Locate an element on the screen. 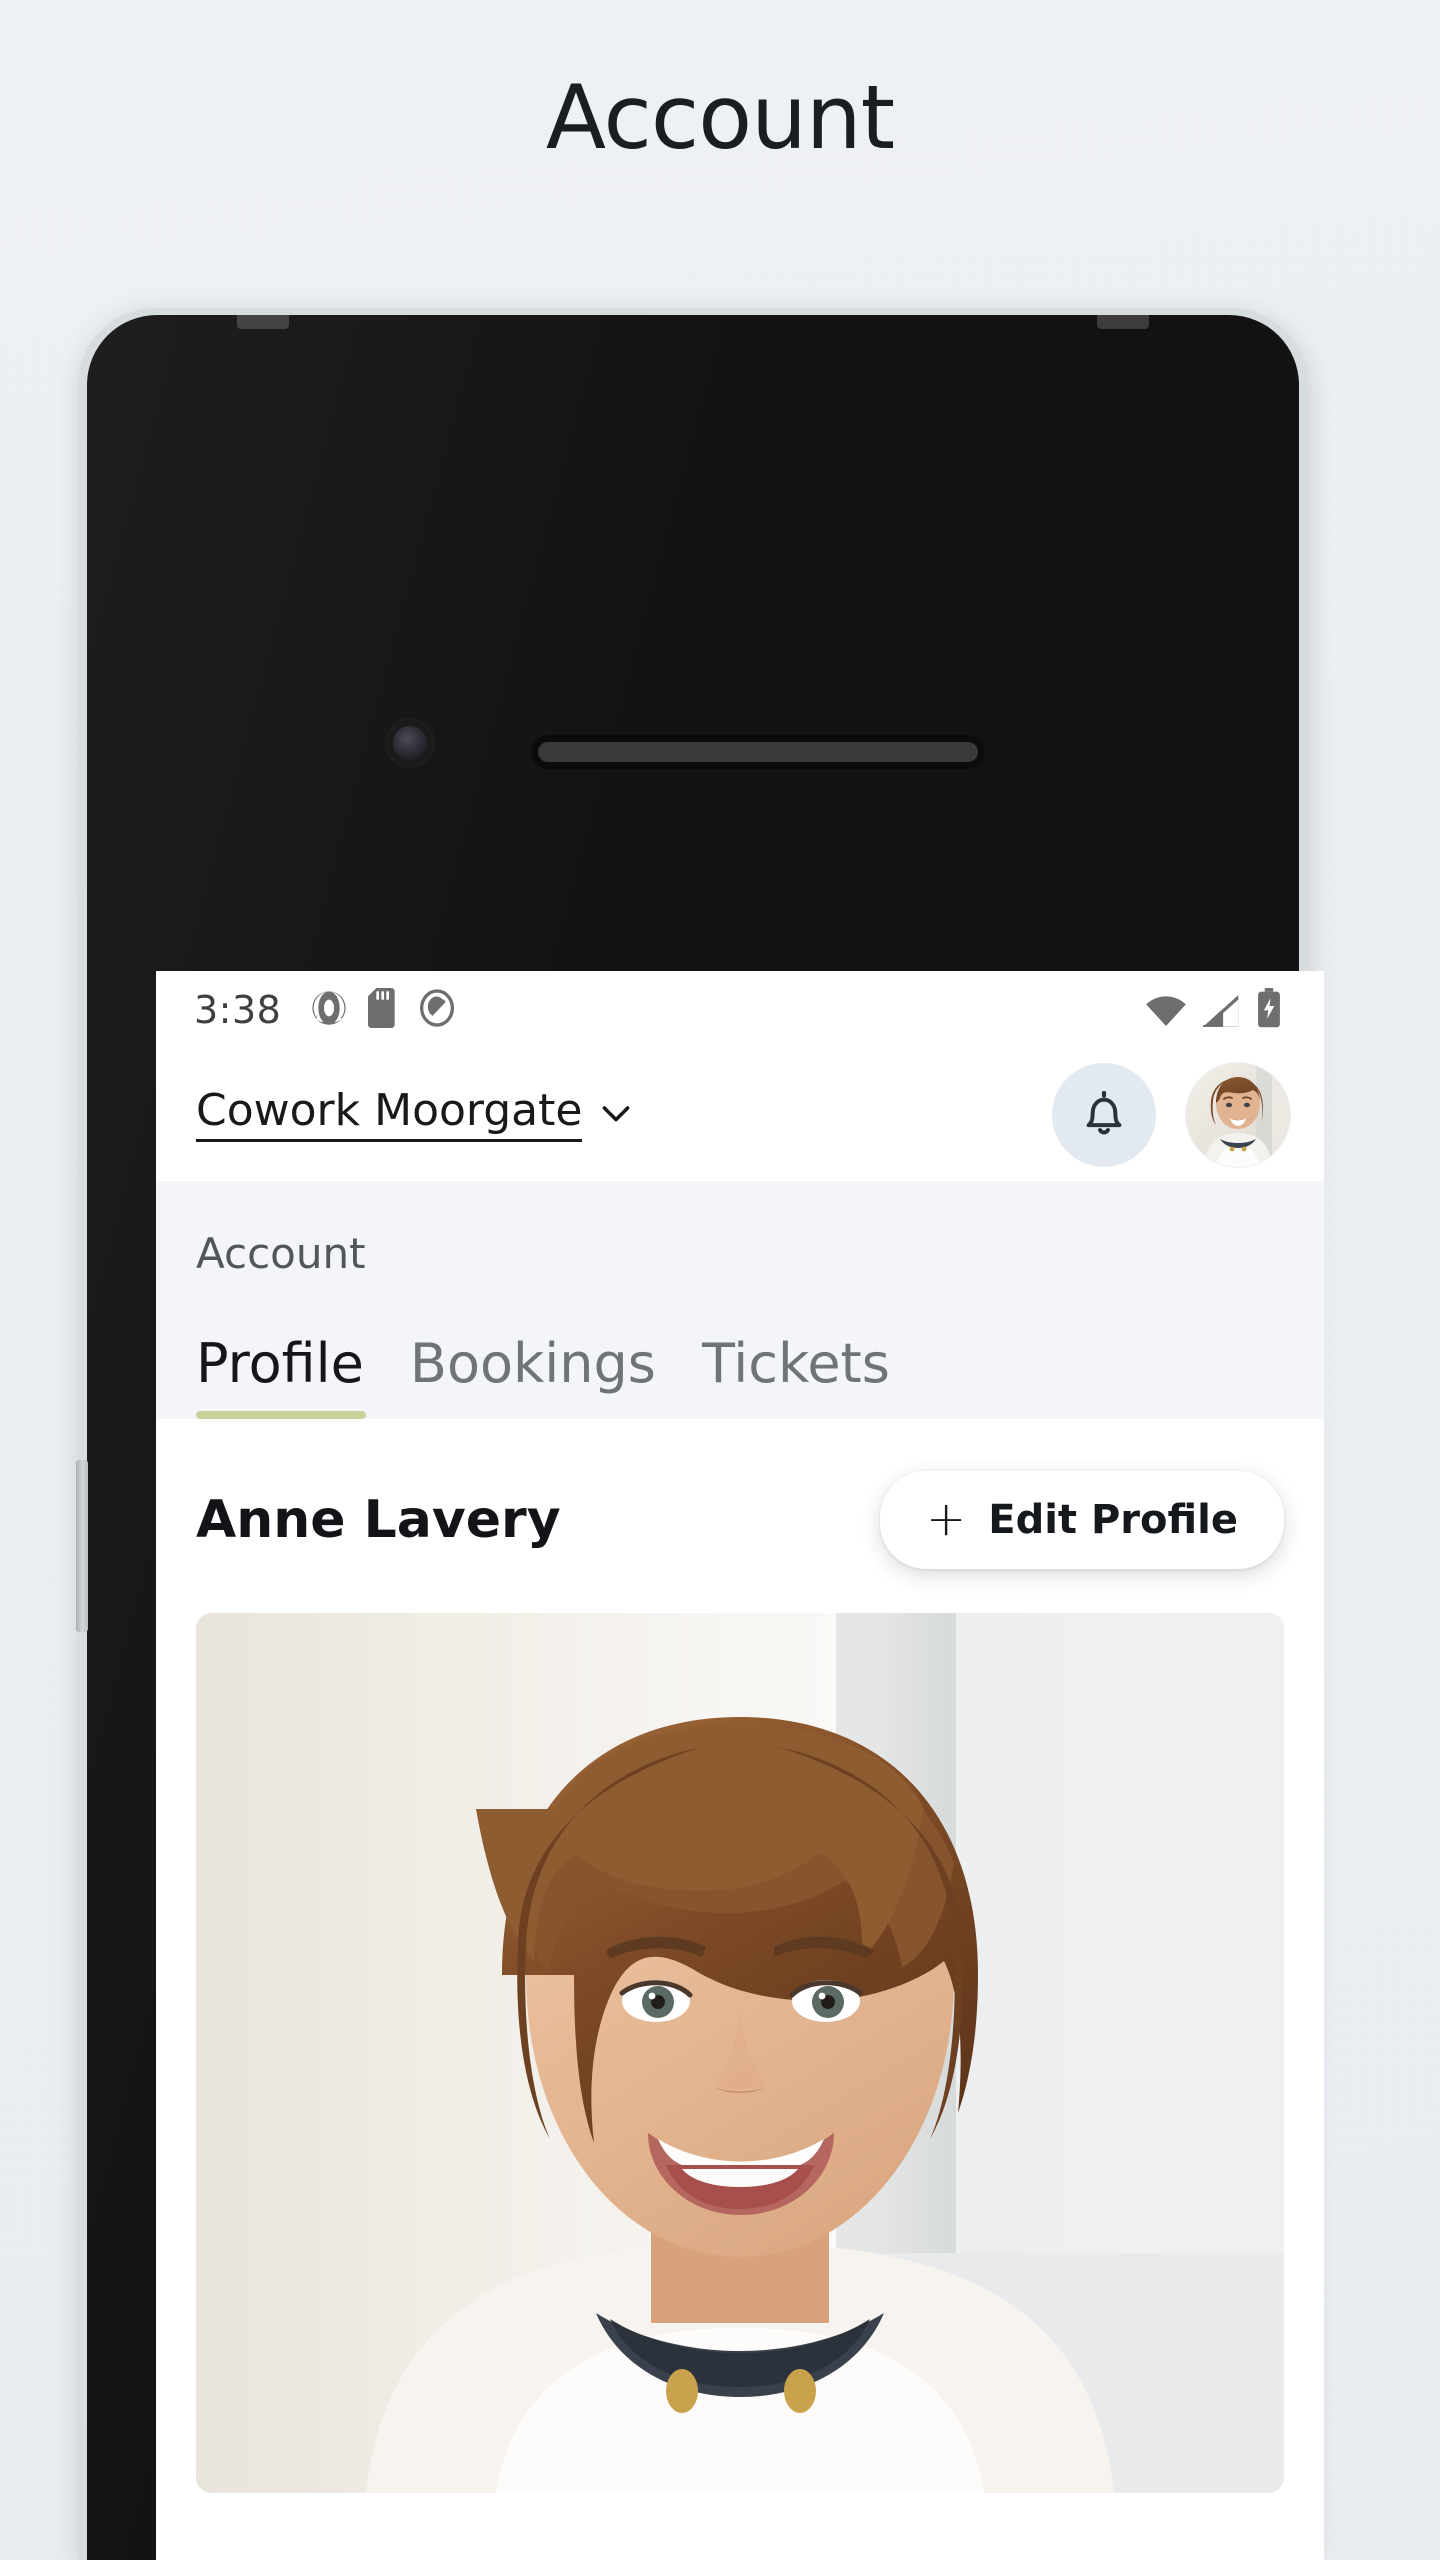 Image resolution: width=1440 pixels, height=2560 pixels. notifications-button is located at coordinates (1104, 1115).